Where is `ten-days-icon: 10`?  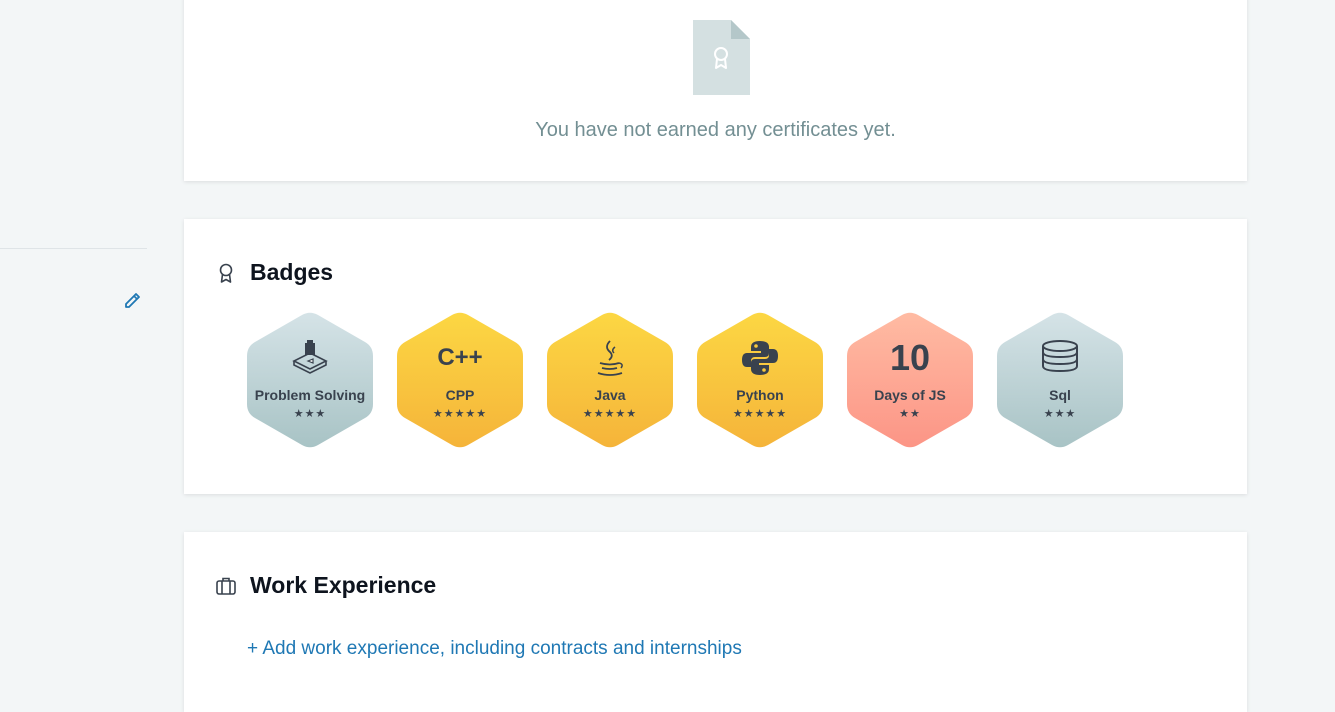
ten-days-icon: 10 is located at coordinates (910, 357).